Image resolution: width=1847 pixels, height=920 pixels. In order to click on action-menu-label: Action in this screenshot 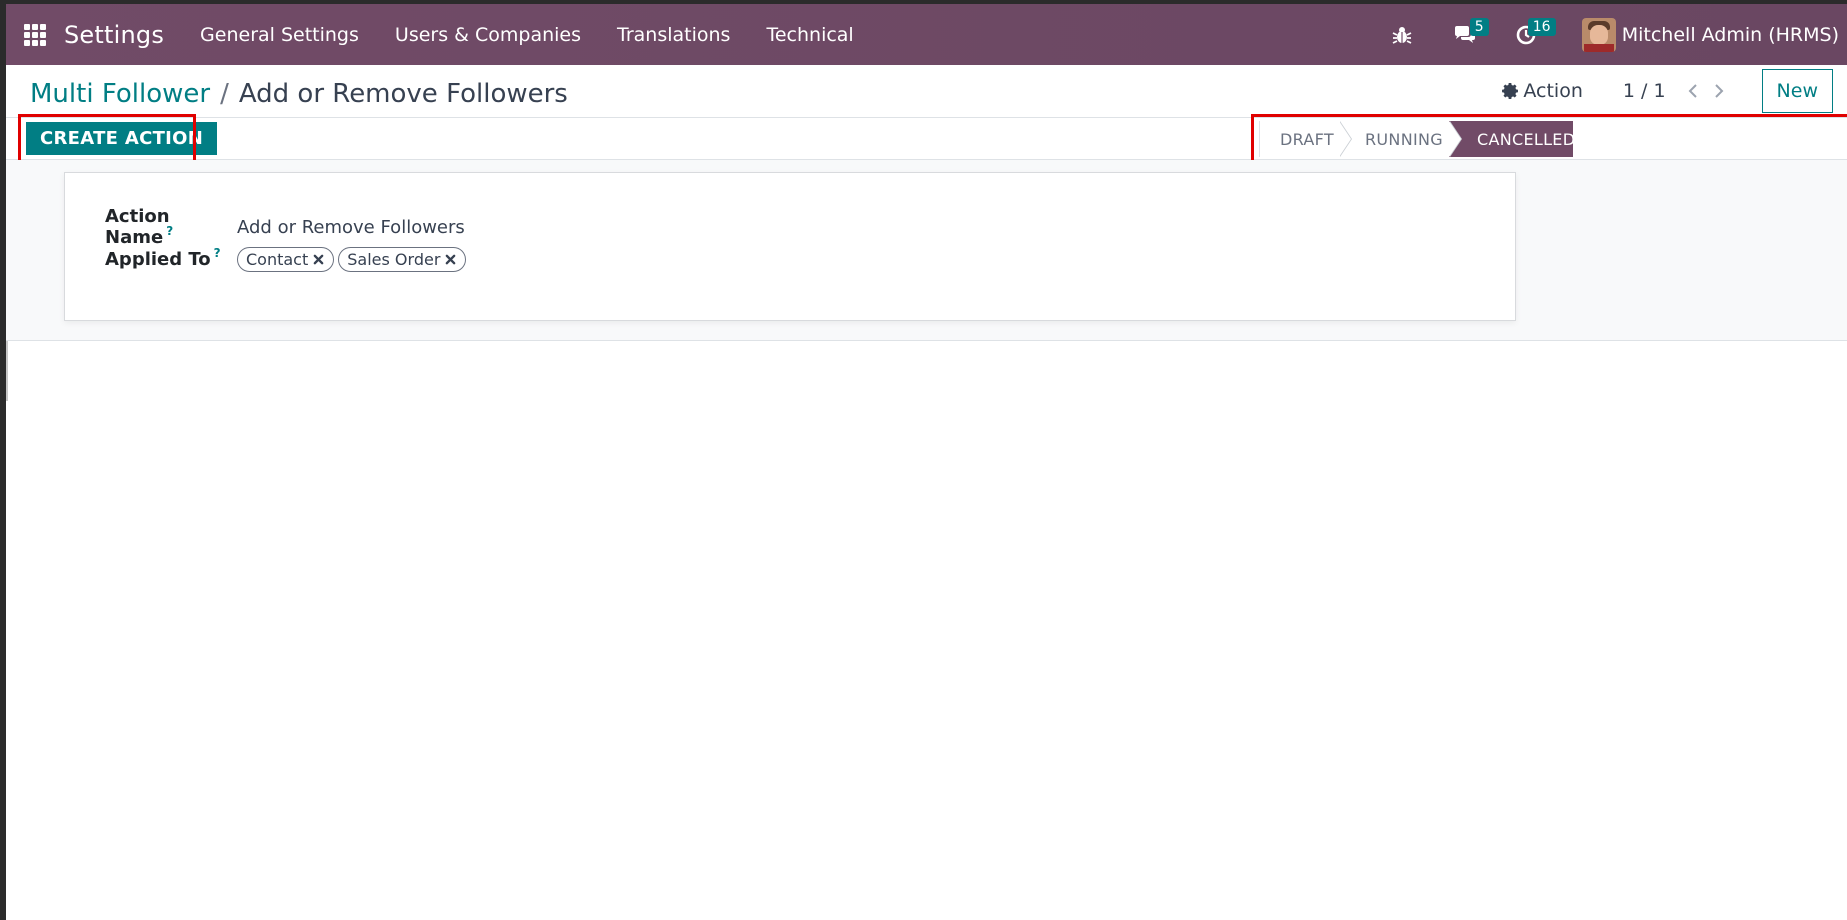, I will do `click(1553, 91)`.